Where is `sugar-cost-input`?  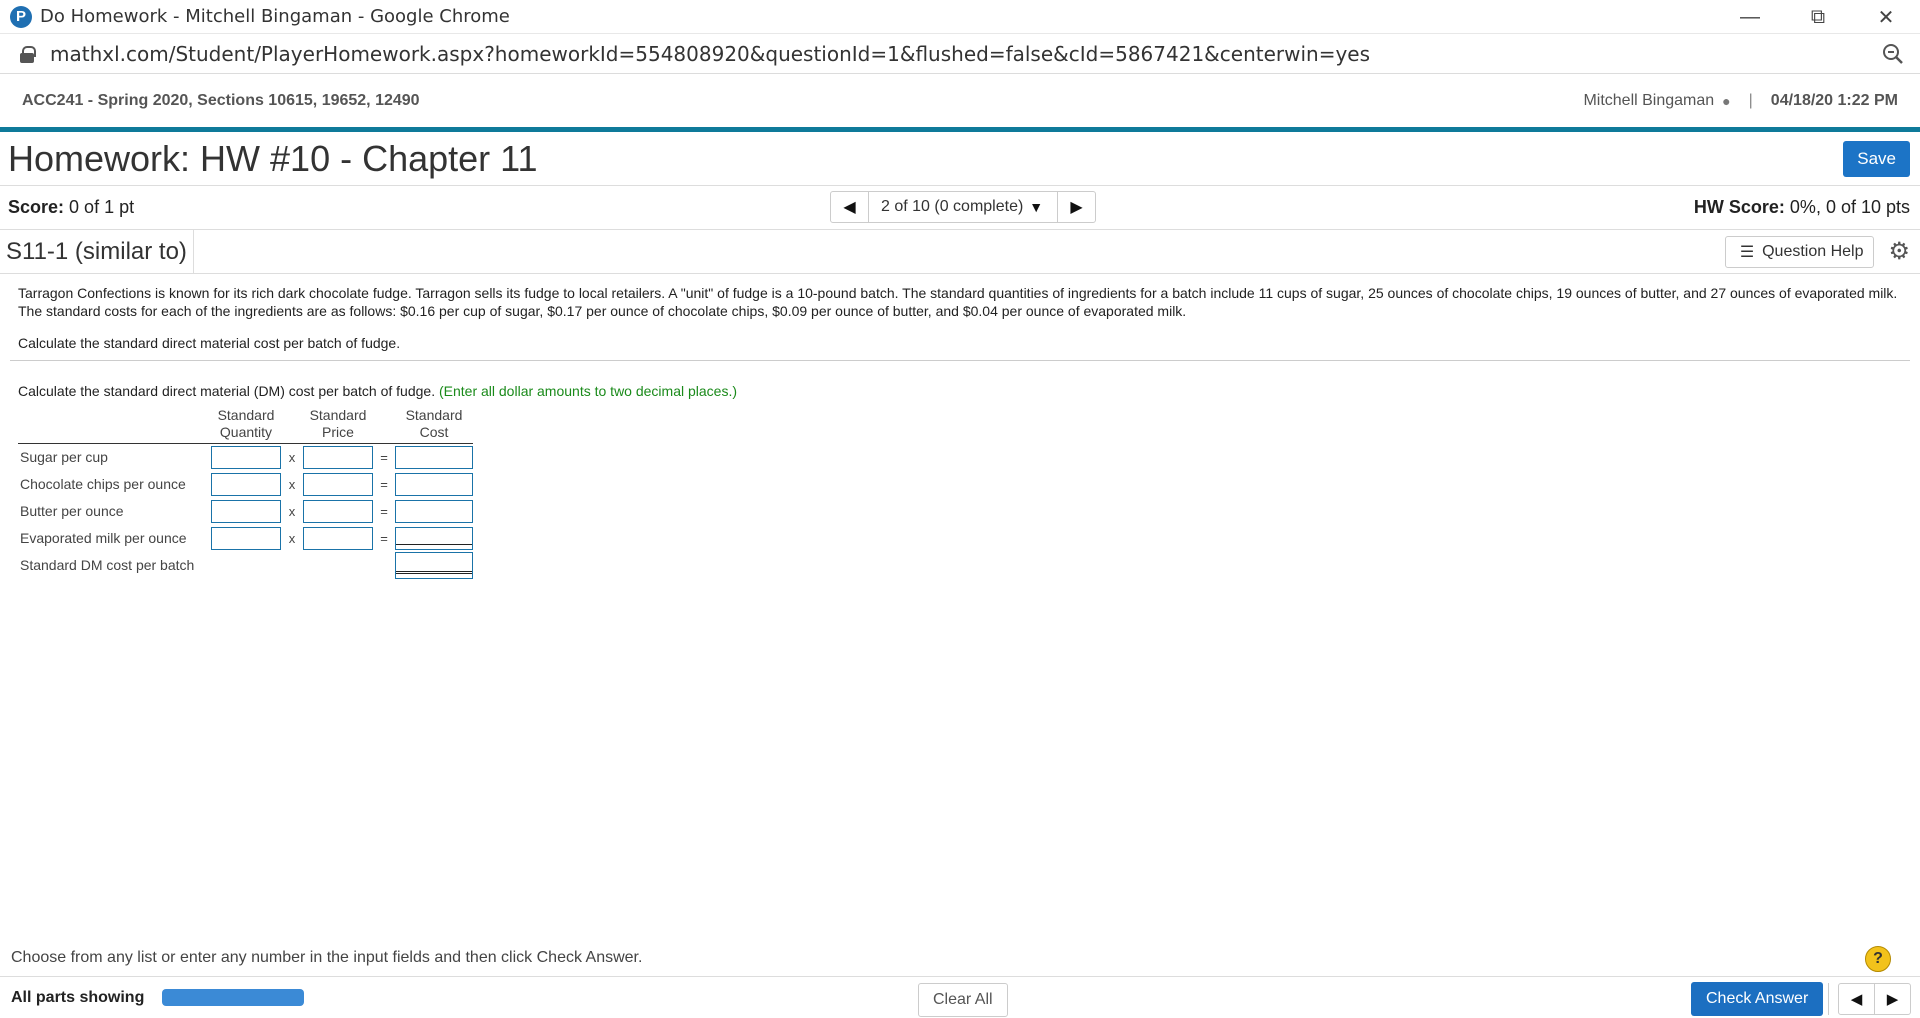
sugar-cost-input is located at coordinates (434, 457).